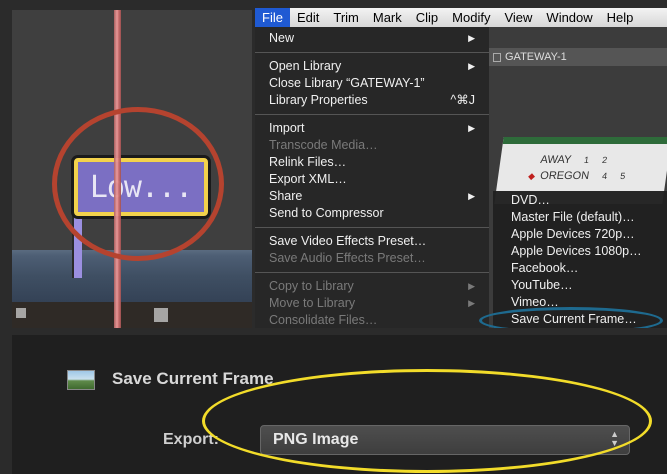 This screenshot has height=474, width=667. I want to click on highlight-circle-yellow, so click(427, 421).